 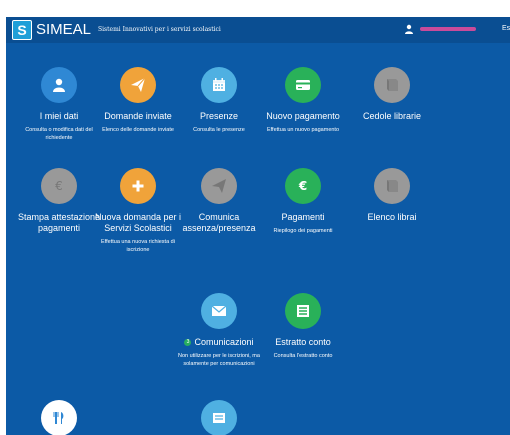 I want to click on tile-description: Riepilogo dei pagamenti, so click(x=303, y=231).